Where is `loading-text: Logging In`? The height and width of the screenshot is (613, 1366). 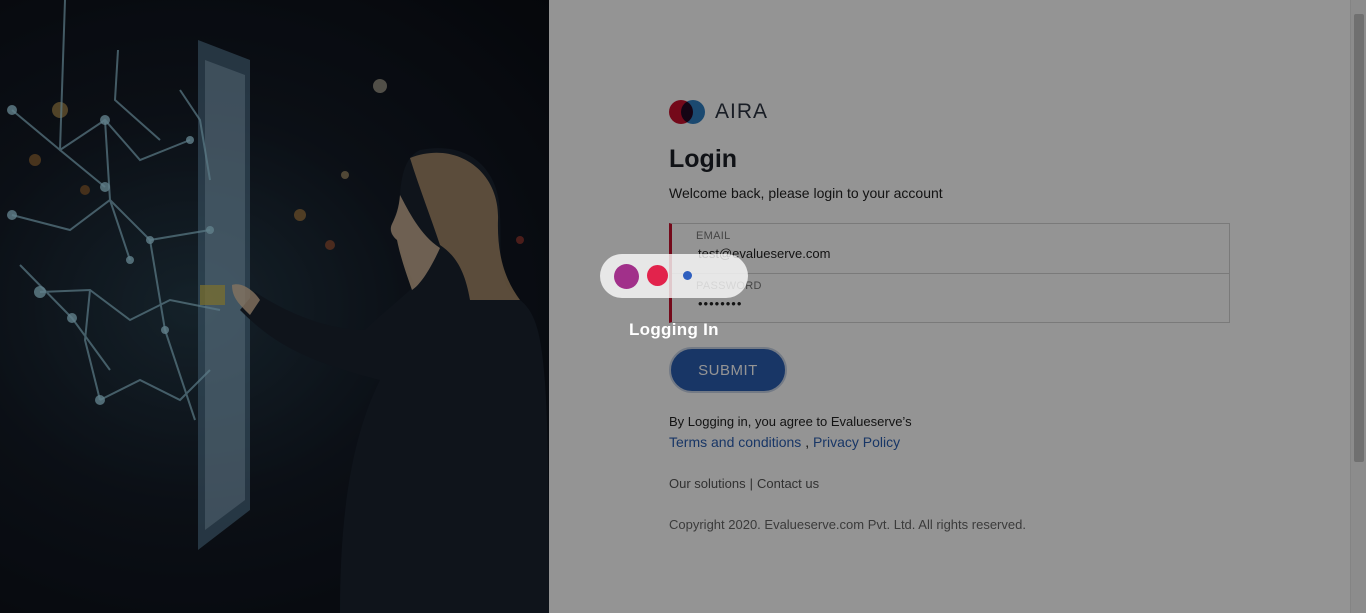
loading-text: Logging In is located at coordinates (674, 329).